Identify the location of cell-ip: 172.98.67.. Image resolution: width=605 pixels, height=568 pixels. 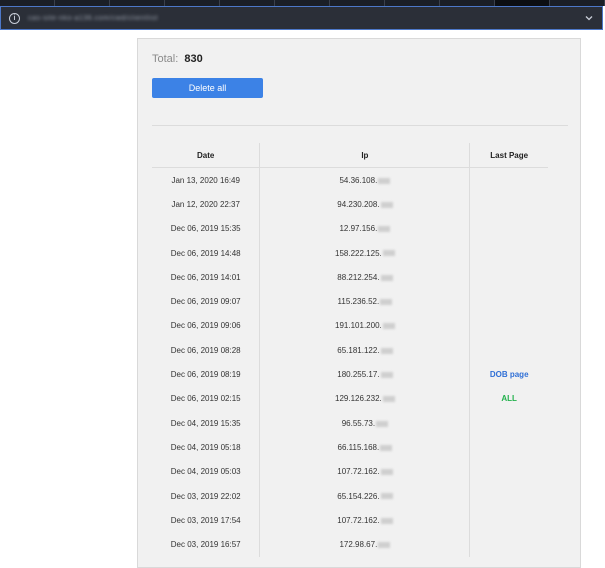
(365, 544).